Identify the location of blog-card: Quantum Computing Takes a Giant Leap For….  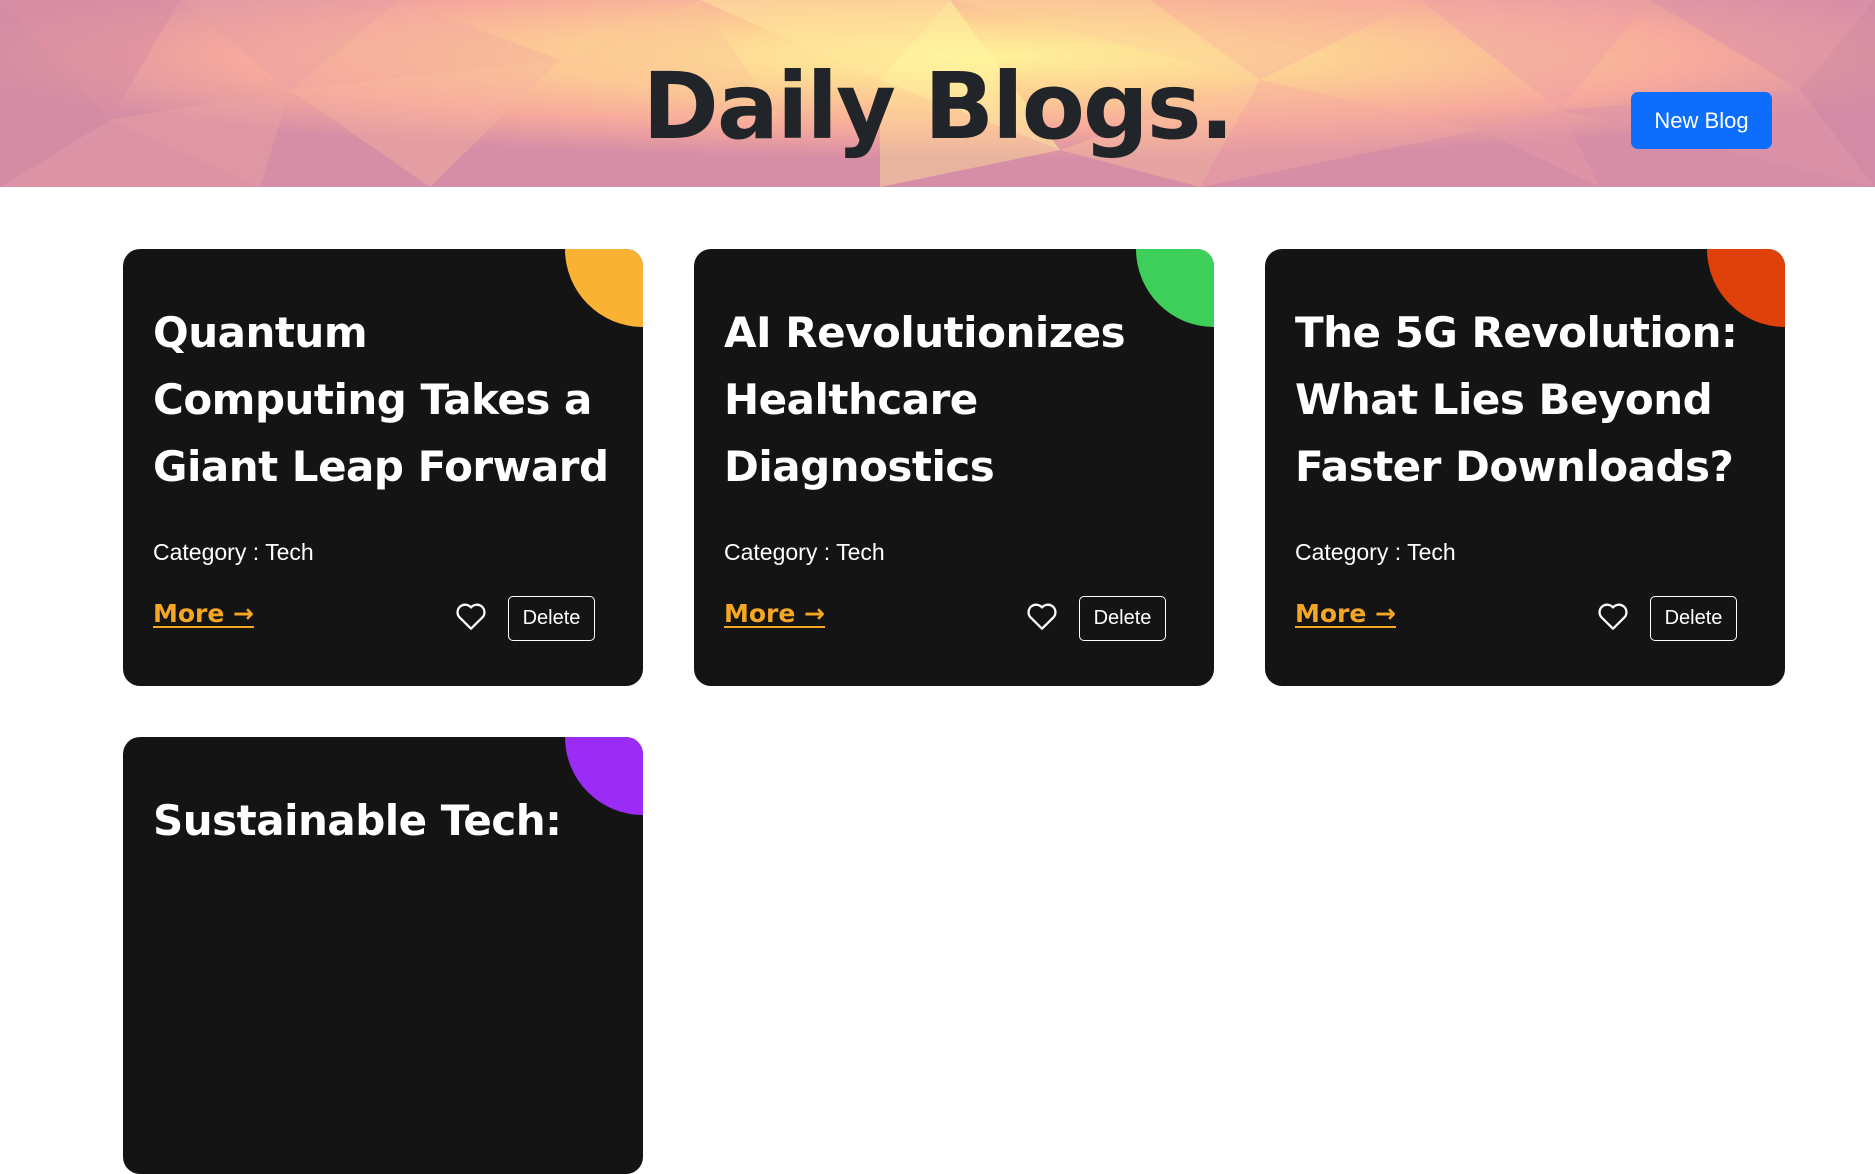
(383, 467).